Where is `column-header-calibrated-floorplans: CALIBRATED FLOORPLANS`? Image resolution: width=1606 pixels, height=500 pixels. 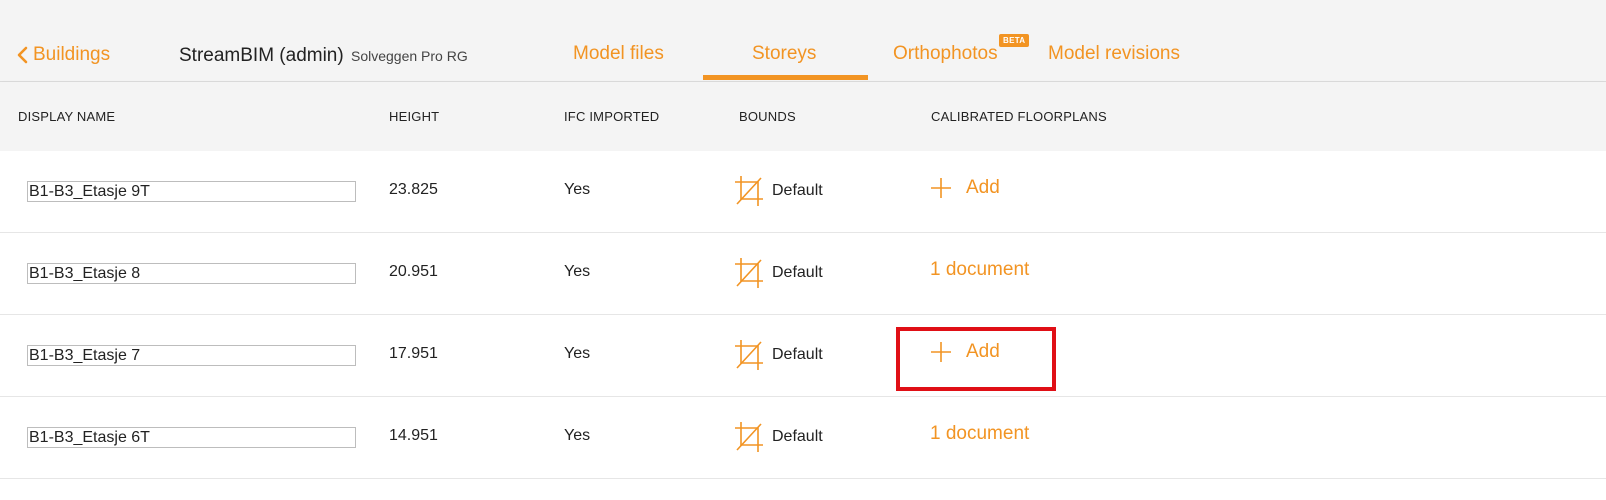
column-header-calibrated-floorplans: CALIBRATED FLOORPLANS is located at coordinates (1019, 116).